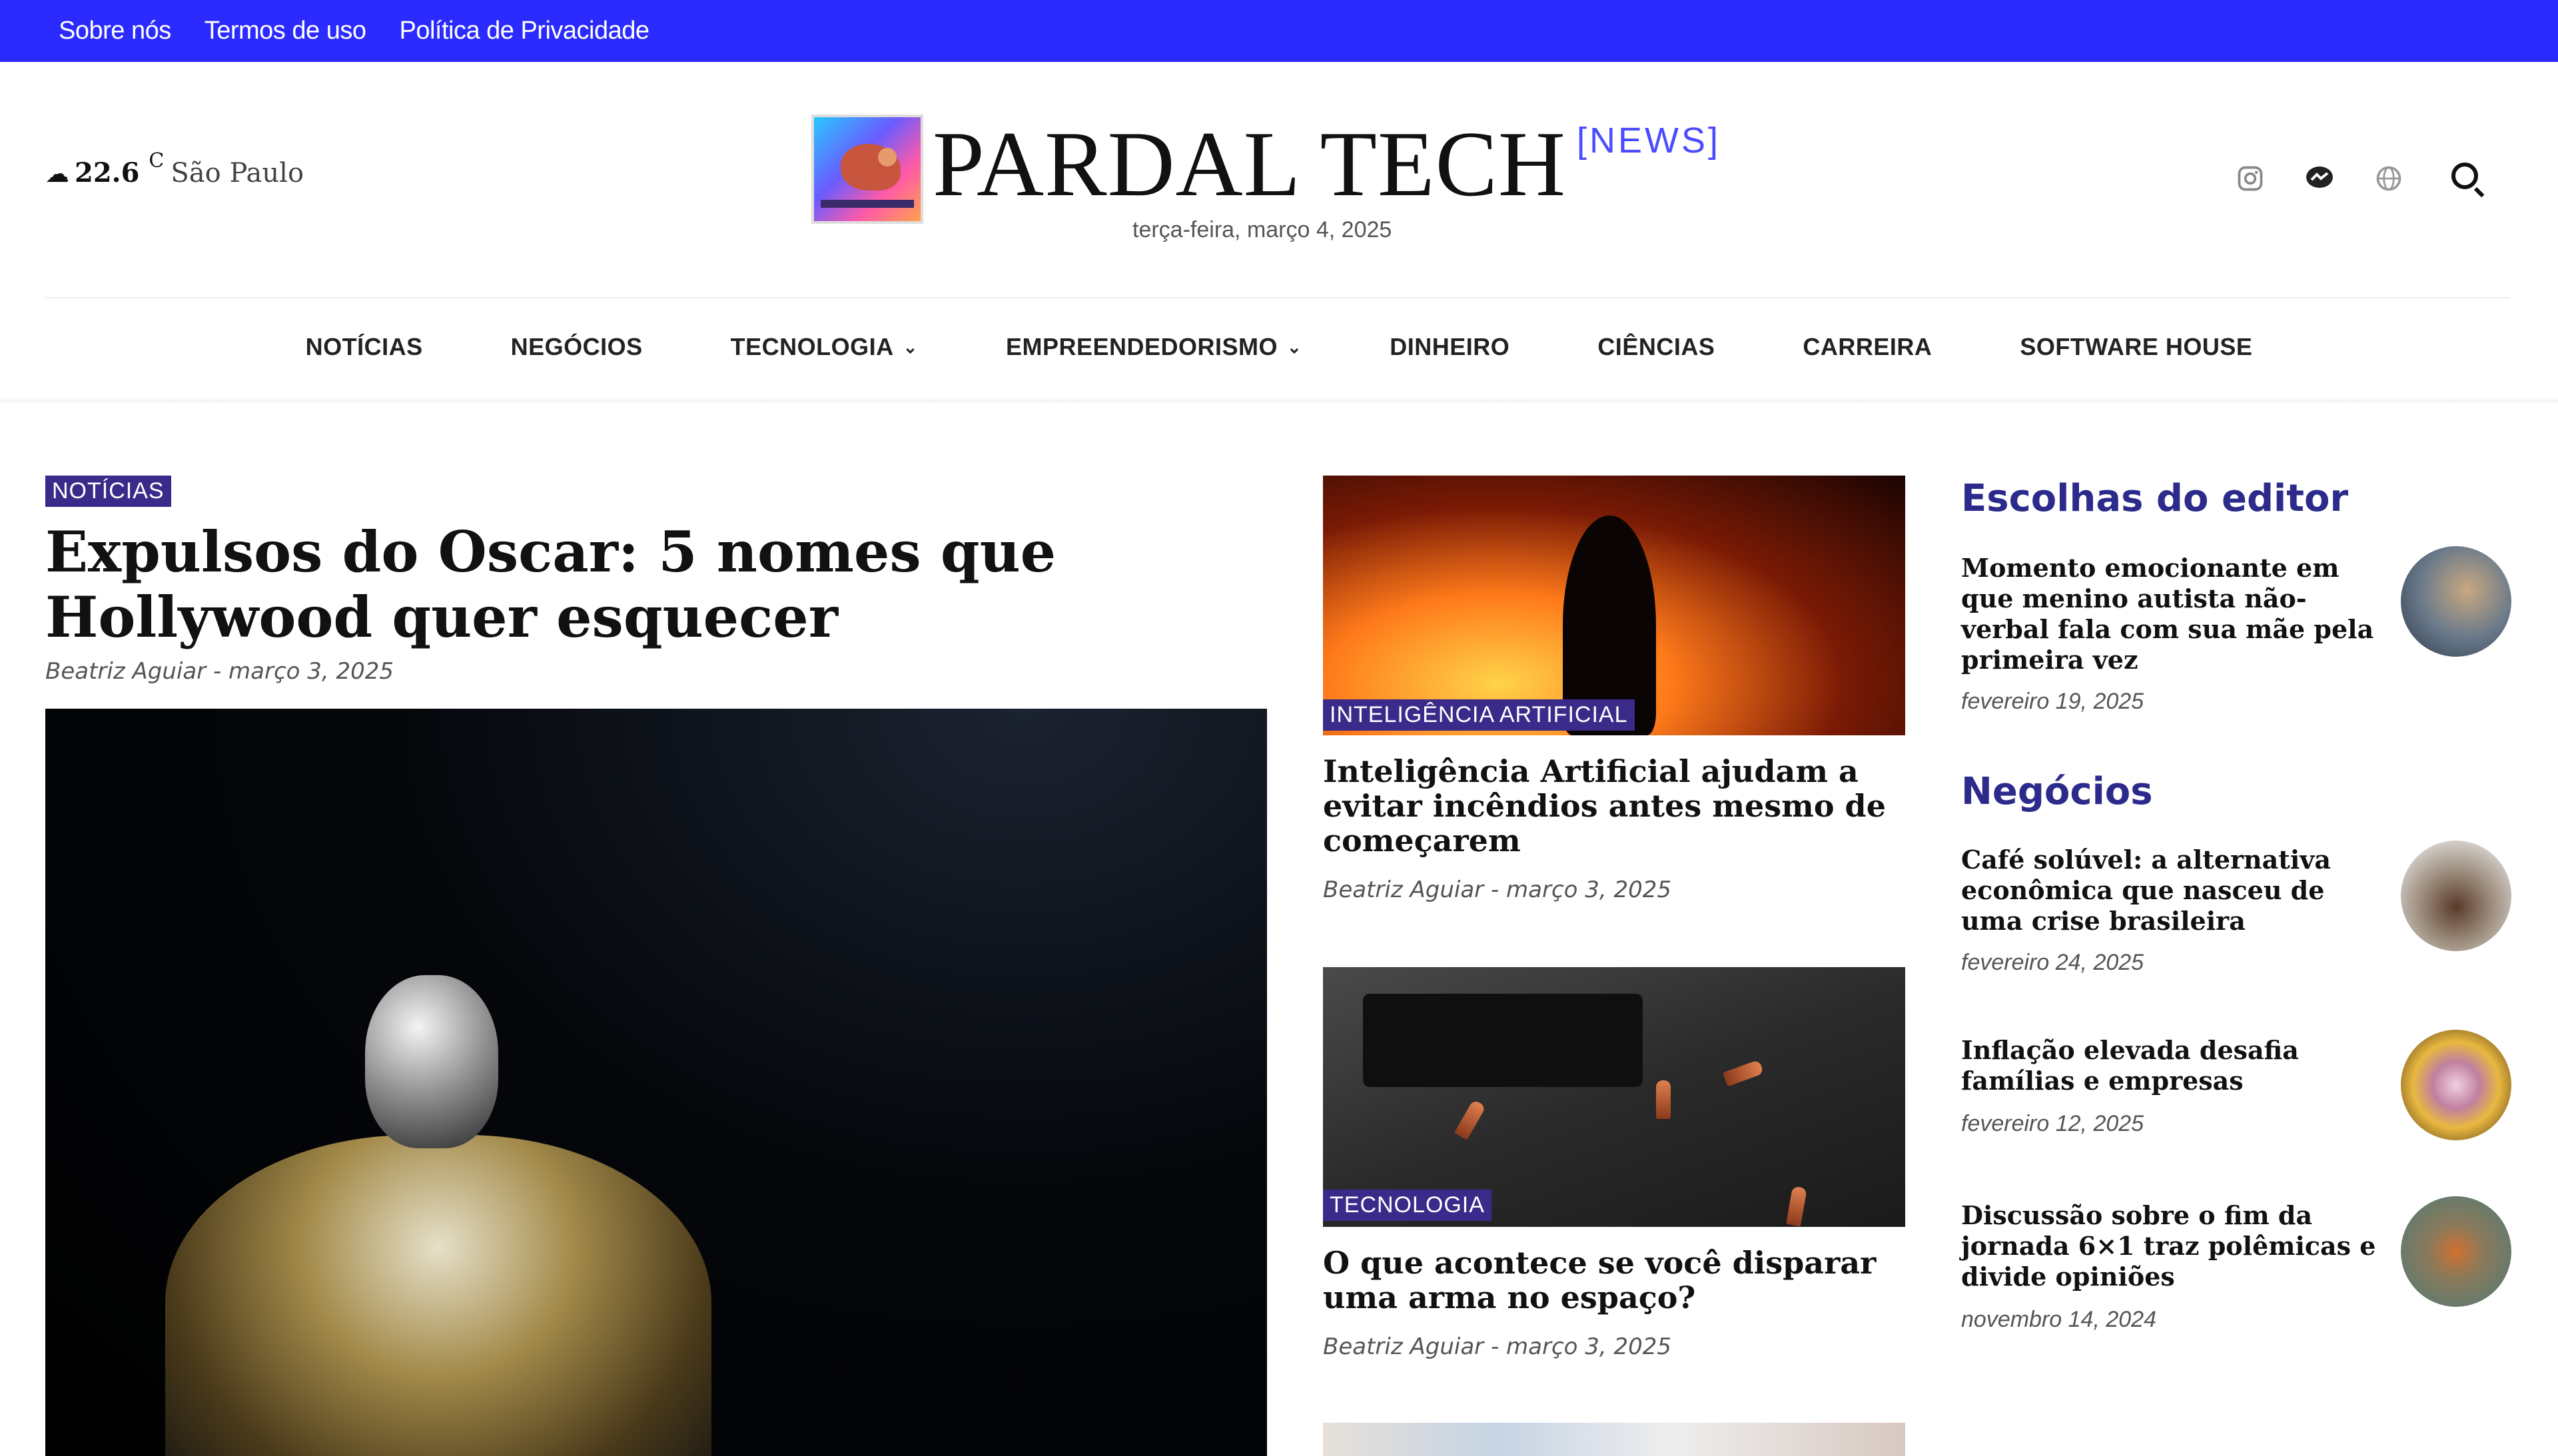  I want to click on weather-city: São Paulo, so click(237, 173).